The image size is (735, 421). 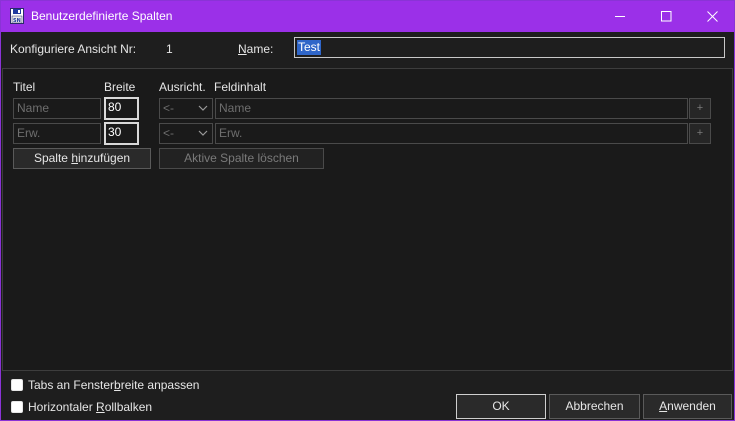 What do you see at coordinates (62, 407) in the screenshot?
I see `hscroll-label-pre: Horizontaler` at bounding box center [62, 407].